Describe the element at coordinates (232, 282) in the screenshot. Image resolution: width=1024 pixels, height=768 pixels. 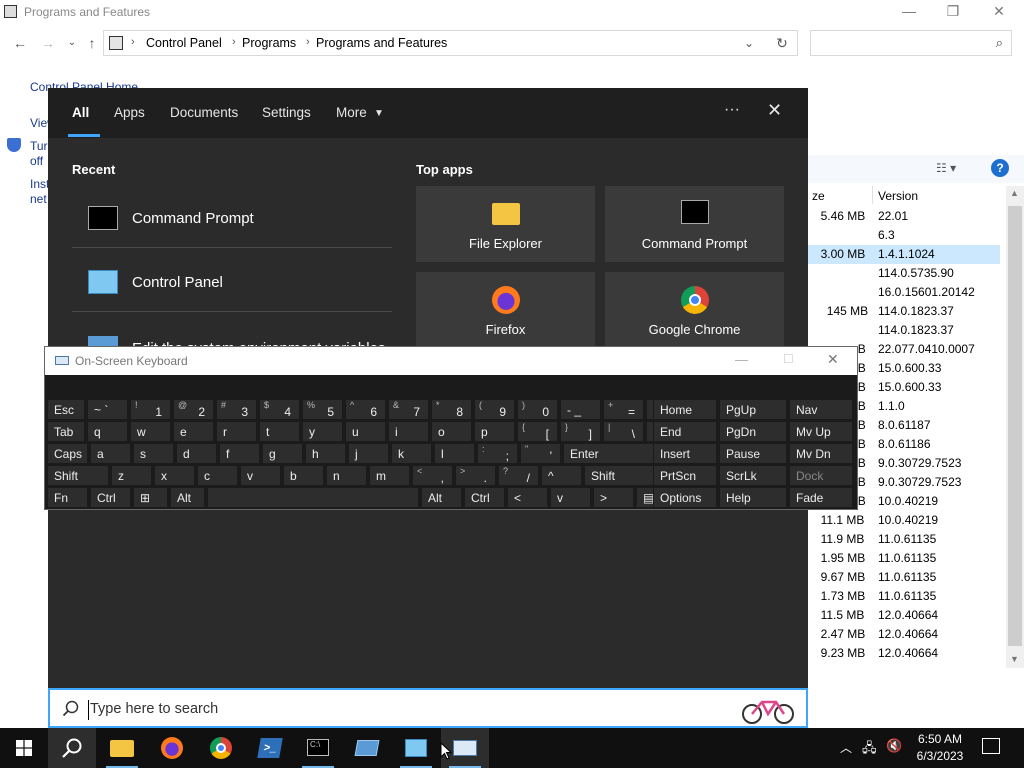
I see `recent-item-control-panel: Control Panel` at that location.